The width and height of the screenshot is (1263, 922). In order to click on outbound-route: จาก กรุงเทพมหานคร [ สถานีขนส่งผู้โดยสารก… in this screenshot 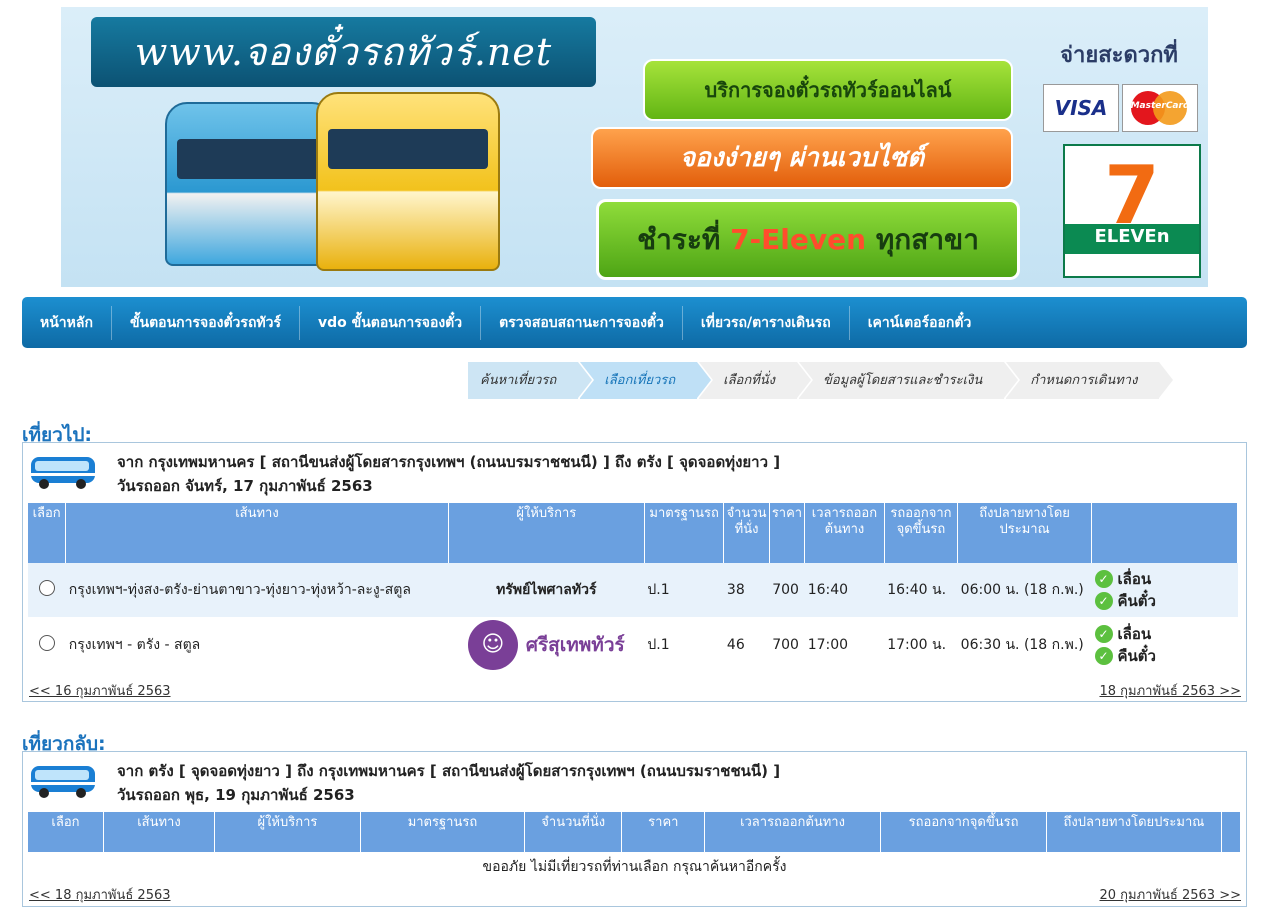, I will do `click(449, 462)`.